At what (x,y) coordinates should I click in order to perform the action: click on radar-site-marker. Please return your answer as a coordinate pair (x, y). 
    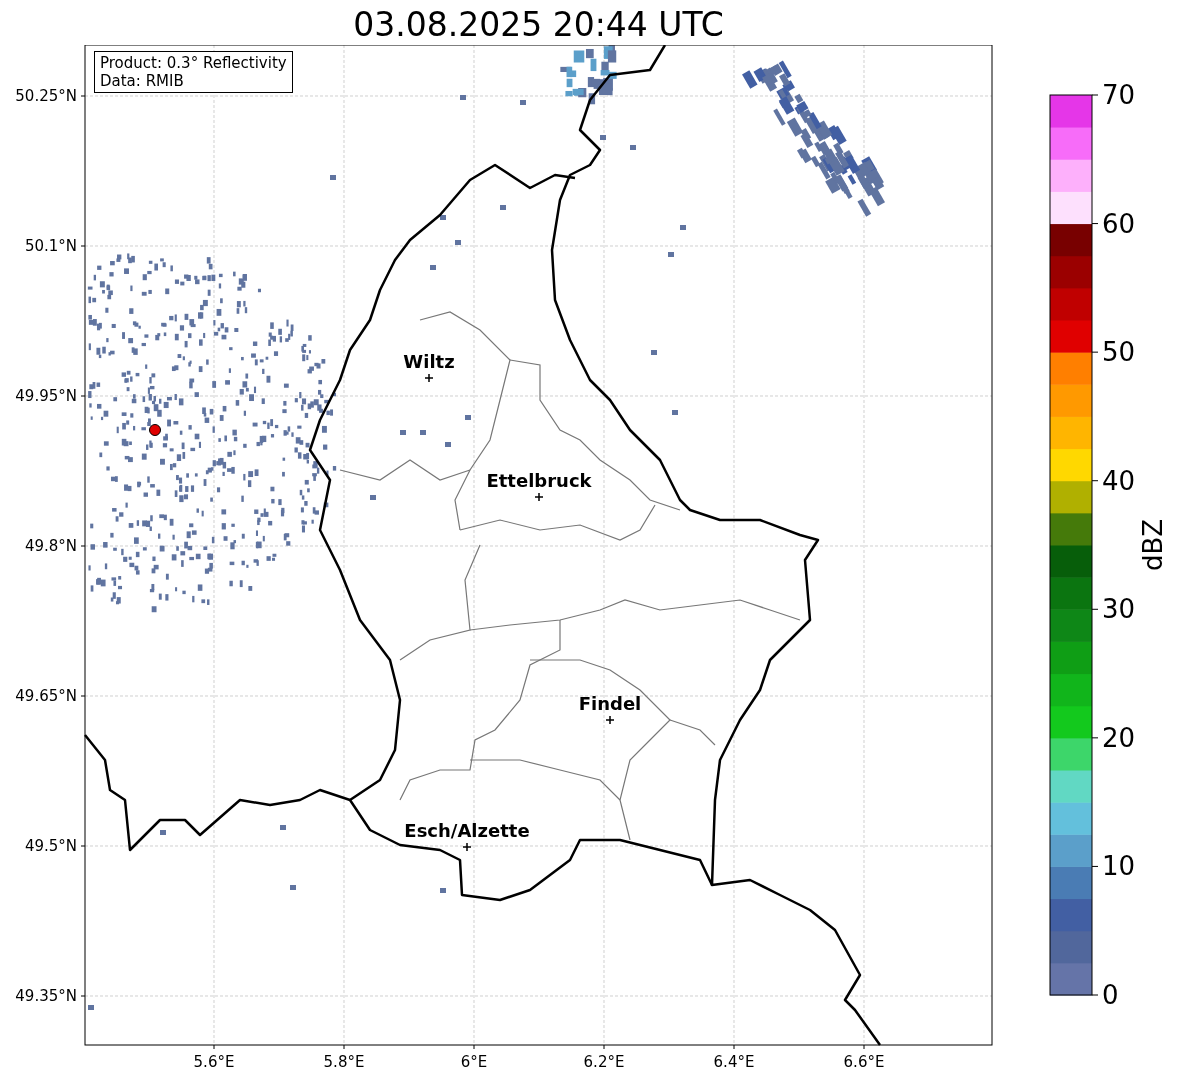
    Looking at the image, I should click on (155, 430).